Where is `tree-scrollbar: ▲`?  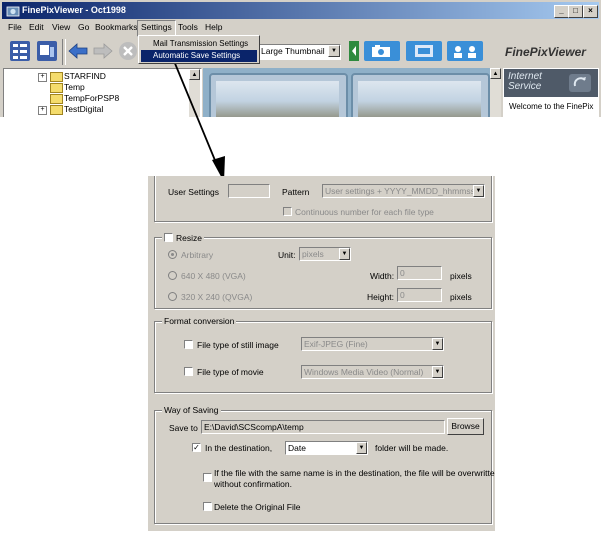 tree-scrollbar: ▲ is located at coordinates (194, 93).